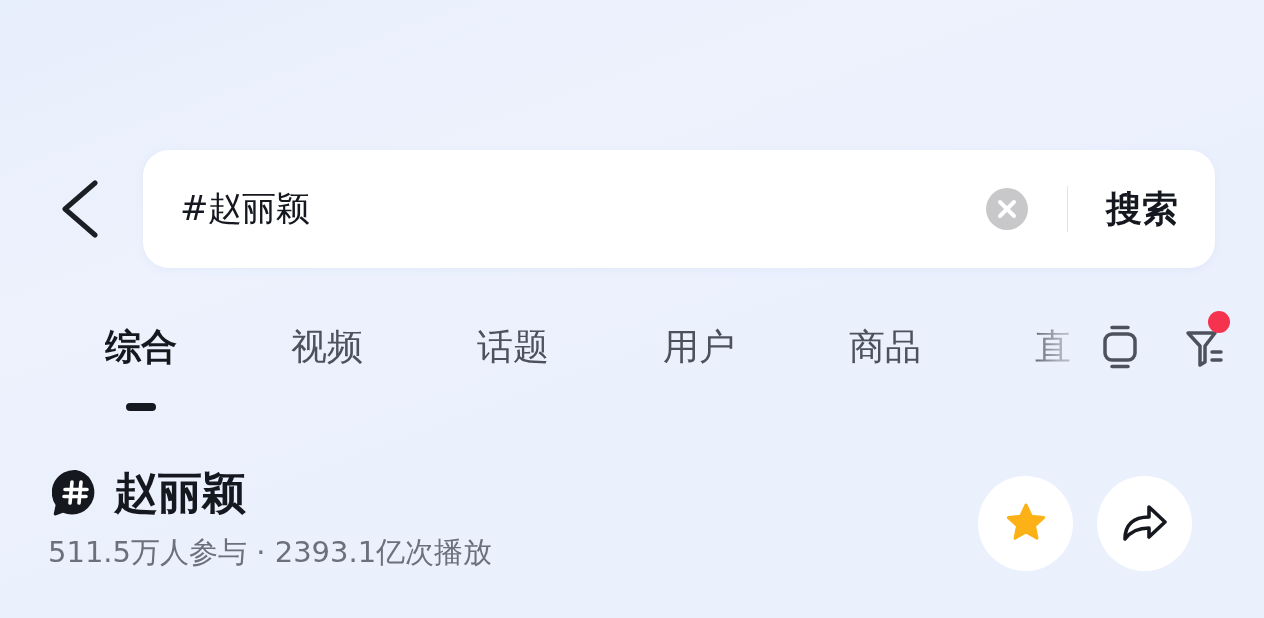 This screenshot has height=618, width=1264. What do you see at coordinates (1207, 340) in the screenshot?
I see `filter-button` at bounding box center [1207, 340].